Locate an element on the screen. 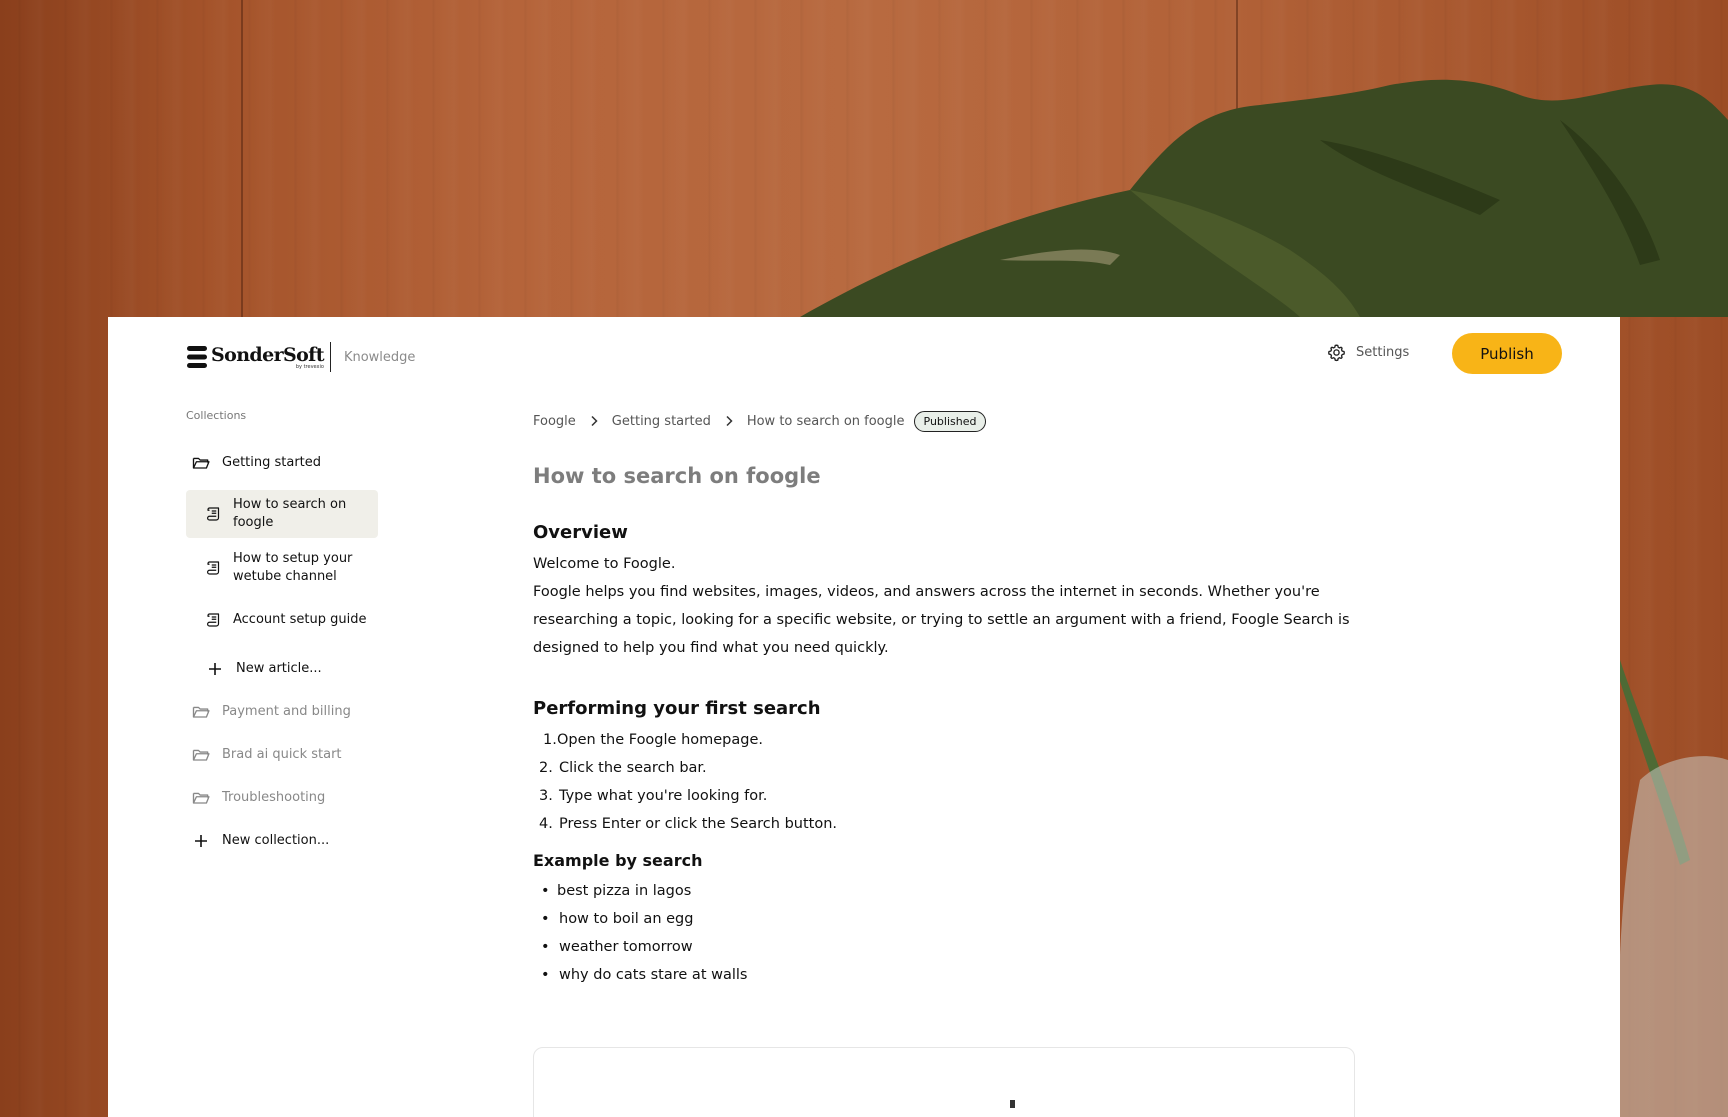  settings-button: Settings is located at coordinates (1368, 352).